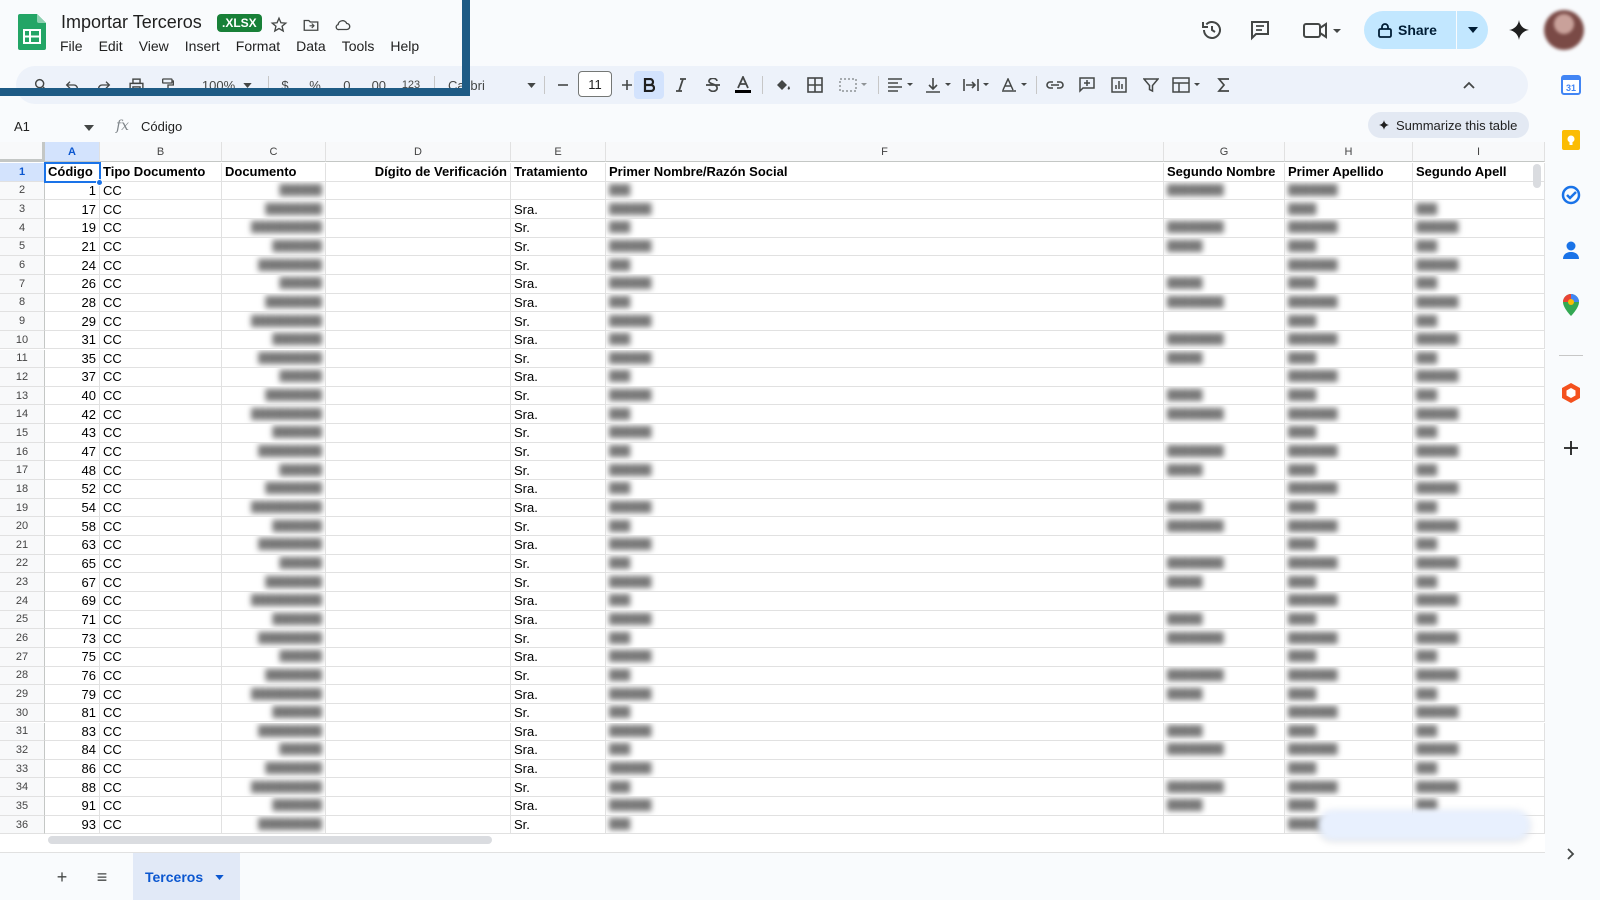 This screenshot has width=1600, height=900. Describe the element at coordinates (1537, 176) in the screenshot. I see `vertical-scrollbar` at that location.